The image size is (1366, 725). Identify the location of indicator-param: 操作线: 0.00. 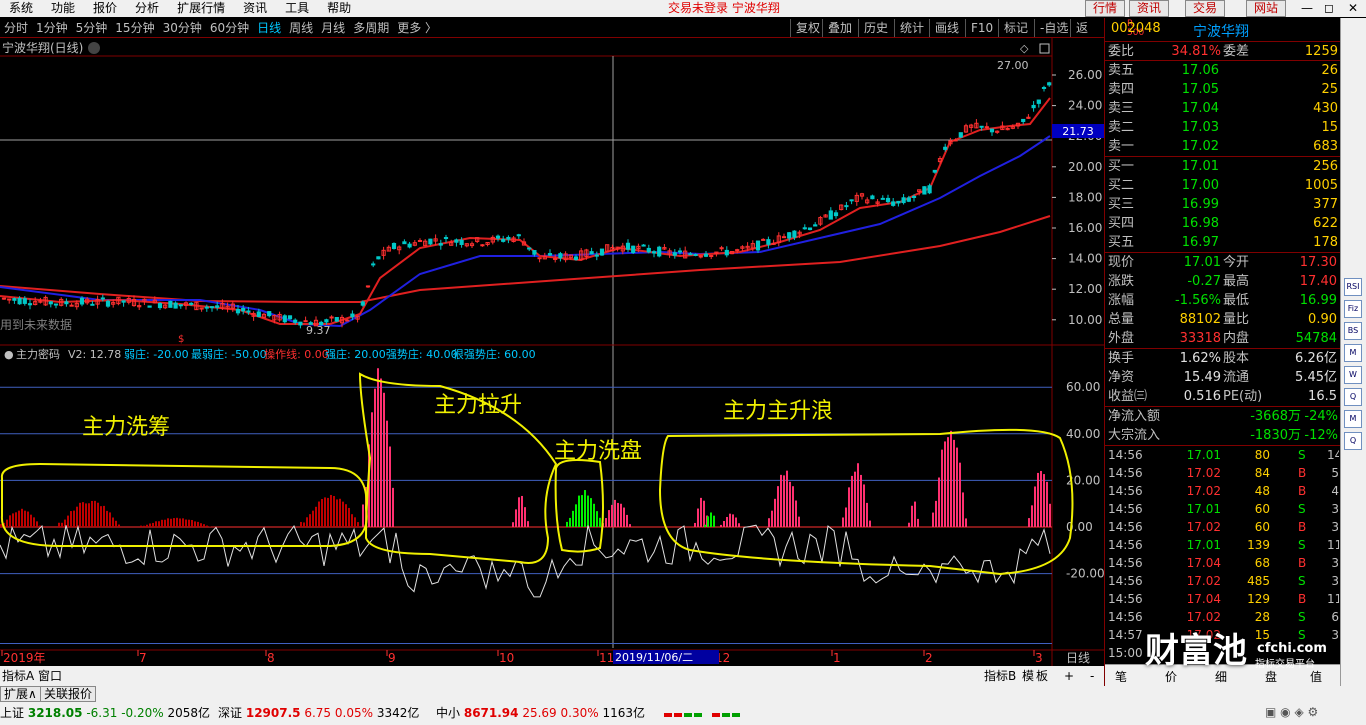
(296, 354).